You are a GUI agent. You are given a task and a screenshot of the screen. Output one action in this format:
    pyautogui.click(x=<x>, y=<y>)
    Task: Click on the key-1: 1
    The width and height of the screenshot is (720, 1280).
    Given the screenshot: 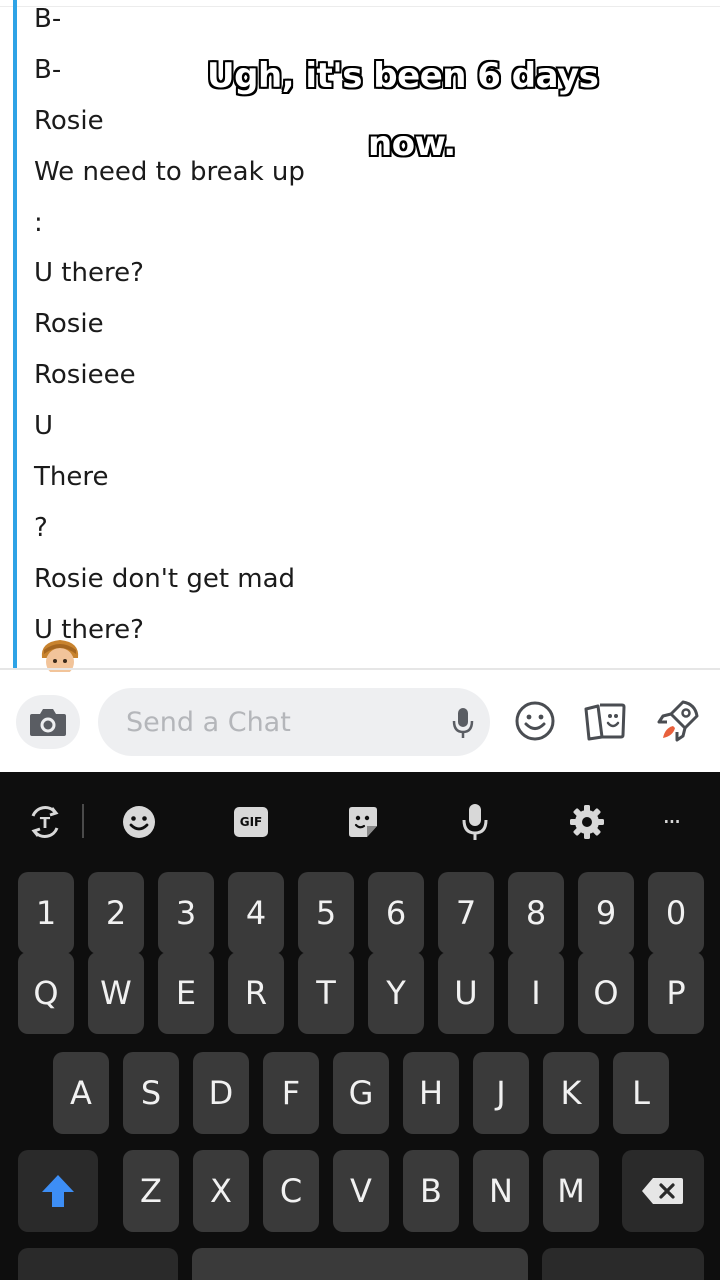 What is the action you would take?
    pyautogui.click(x=46, y=913)
    